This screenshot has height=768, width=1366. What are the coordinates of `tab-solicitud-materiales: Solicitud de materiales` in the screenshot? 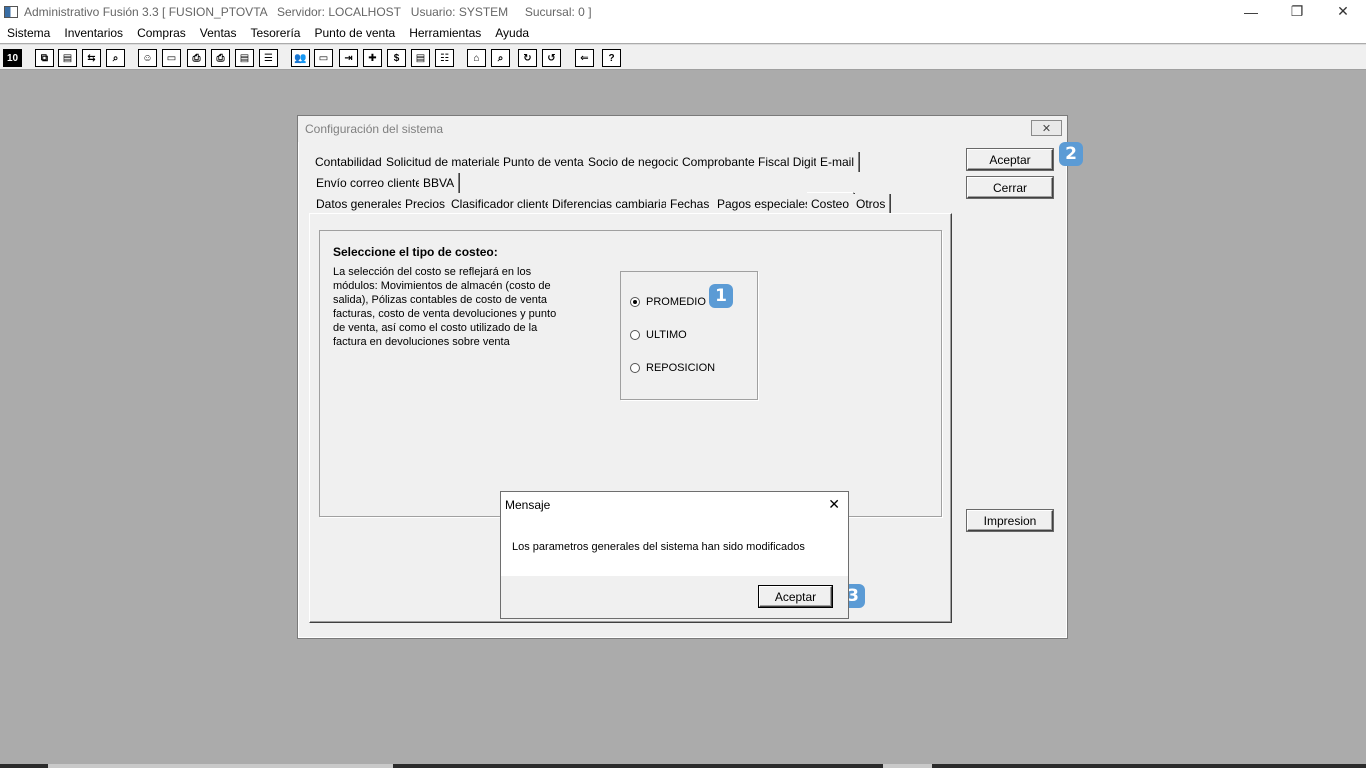 It's located at (447, 162).